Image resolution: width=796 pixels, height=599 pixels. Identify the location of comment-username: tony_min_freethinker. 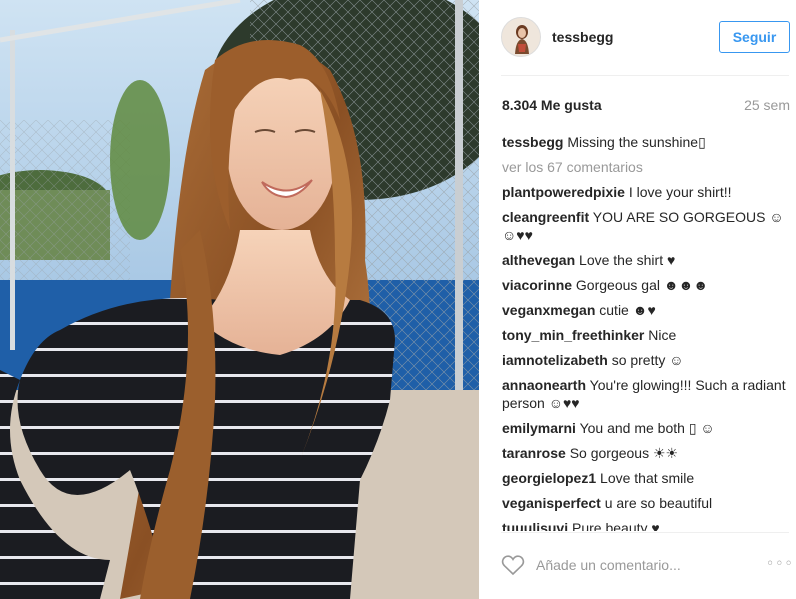
(573, 335).